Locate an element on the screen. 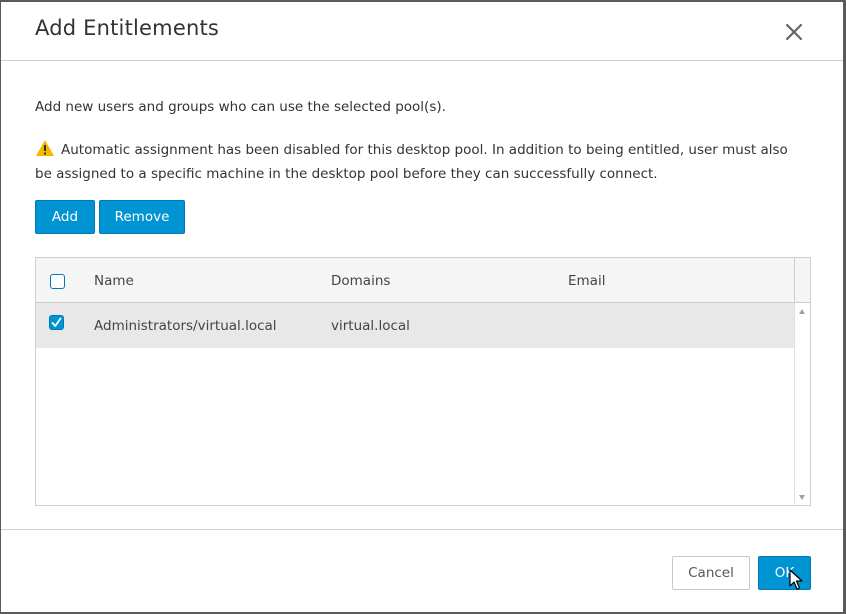  warning-icon is located at coordinates (45, 148).